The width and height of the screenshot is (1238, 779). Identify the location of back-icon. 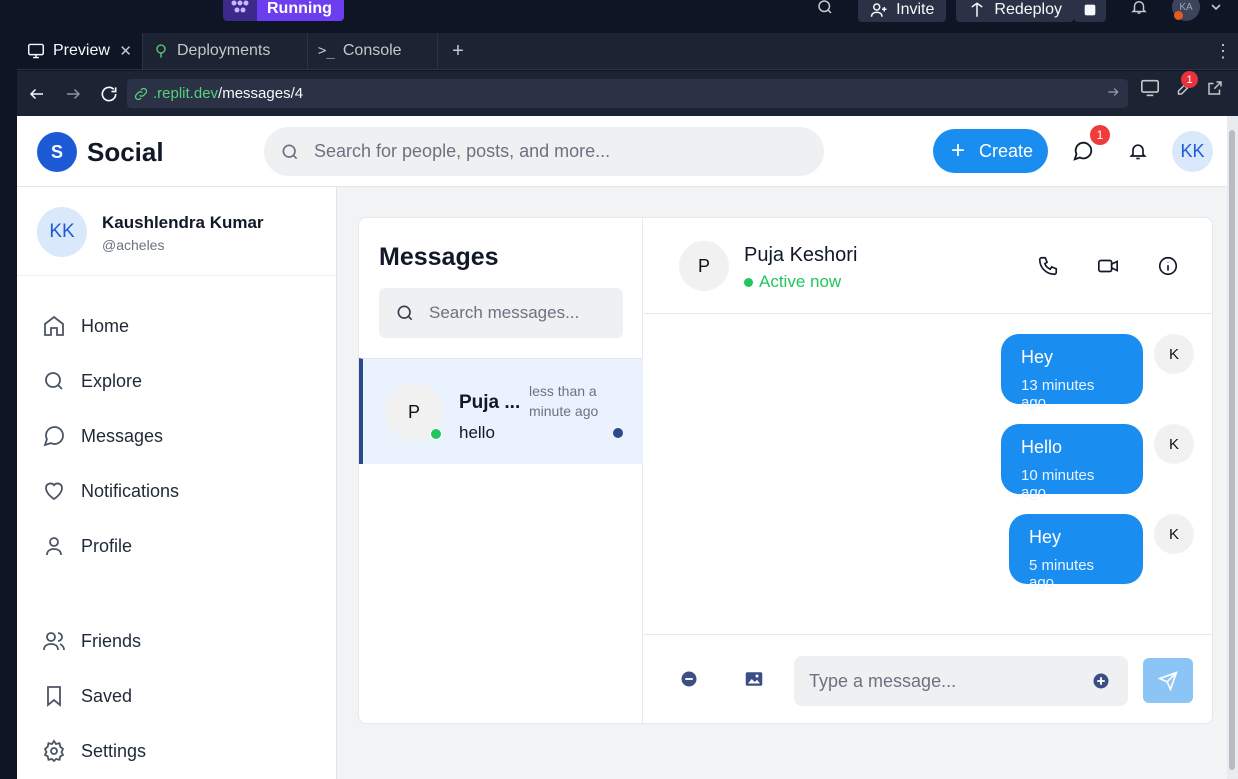
(37, 94).